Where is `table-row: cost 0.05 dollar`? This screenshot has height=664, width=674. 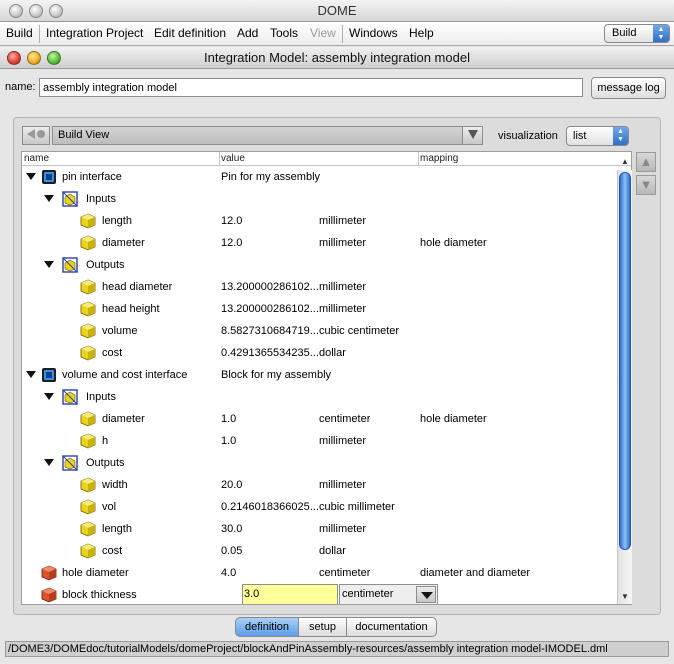 table-row: cost 0.05 dollar is located at coordinates (320, 551).